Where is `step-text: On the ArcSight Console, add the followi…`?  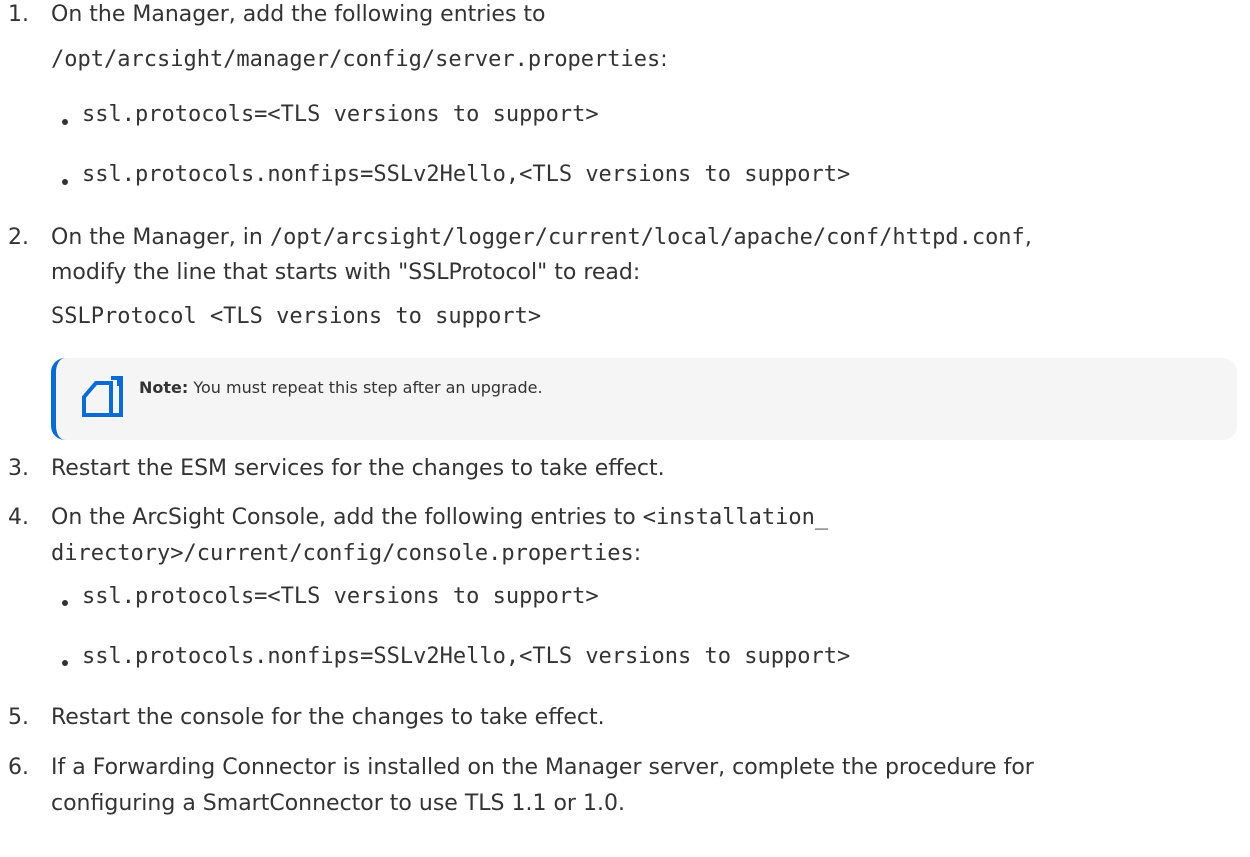
step-text: On the ArcSight Console, add the followi… is located at coordinates (347, 517).